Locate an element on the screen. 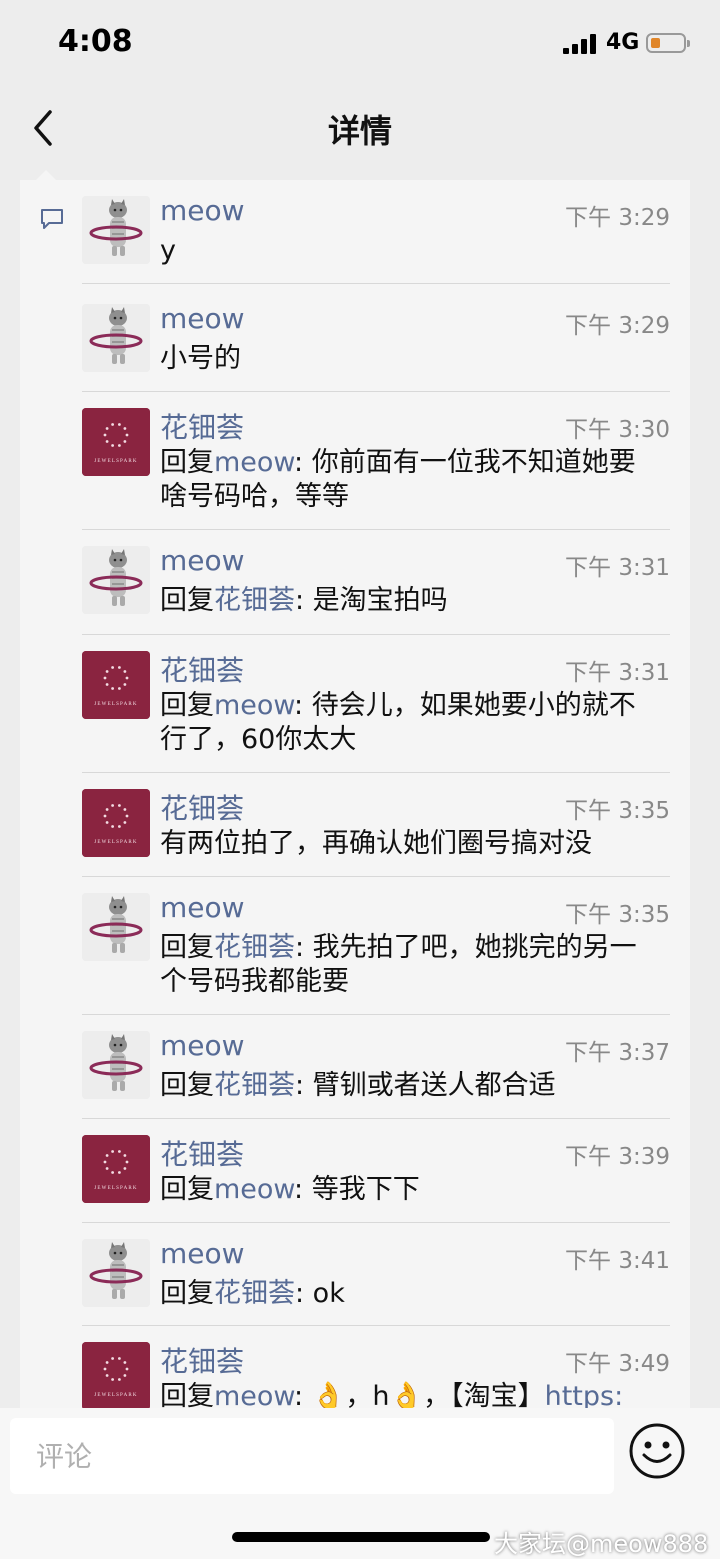 The image size is (720, 1559). comment-body: : ok is located at coordinates (320, 1293).